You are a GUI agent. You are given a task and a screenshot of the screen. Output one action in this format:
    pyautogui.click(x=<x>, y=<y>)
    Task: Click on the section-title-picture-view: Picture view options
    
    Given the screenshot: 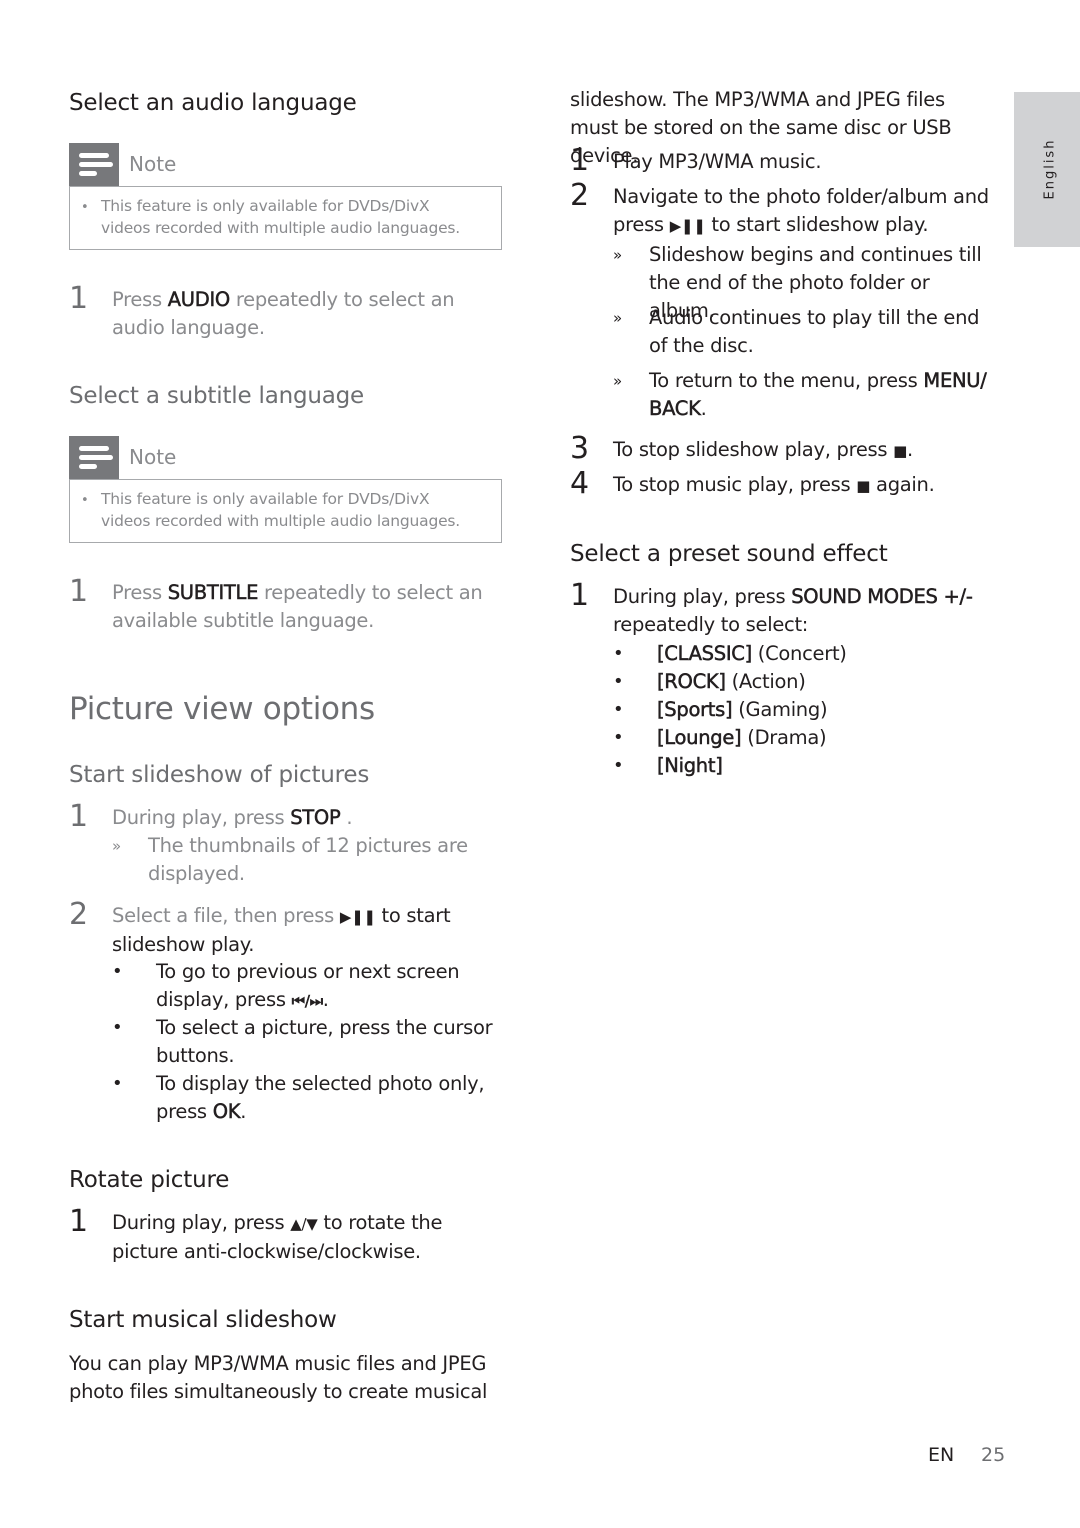 What is the action you would take?
    pyautogui.click(x=222, y=709)
    